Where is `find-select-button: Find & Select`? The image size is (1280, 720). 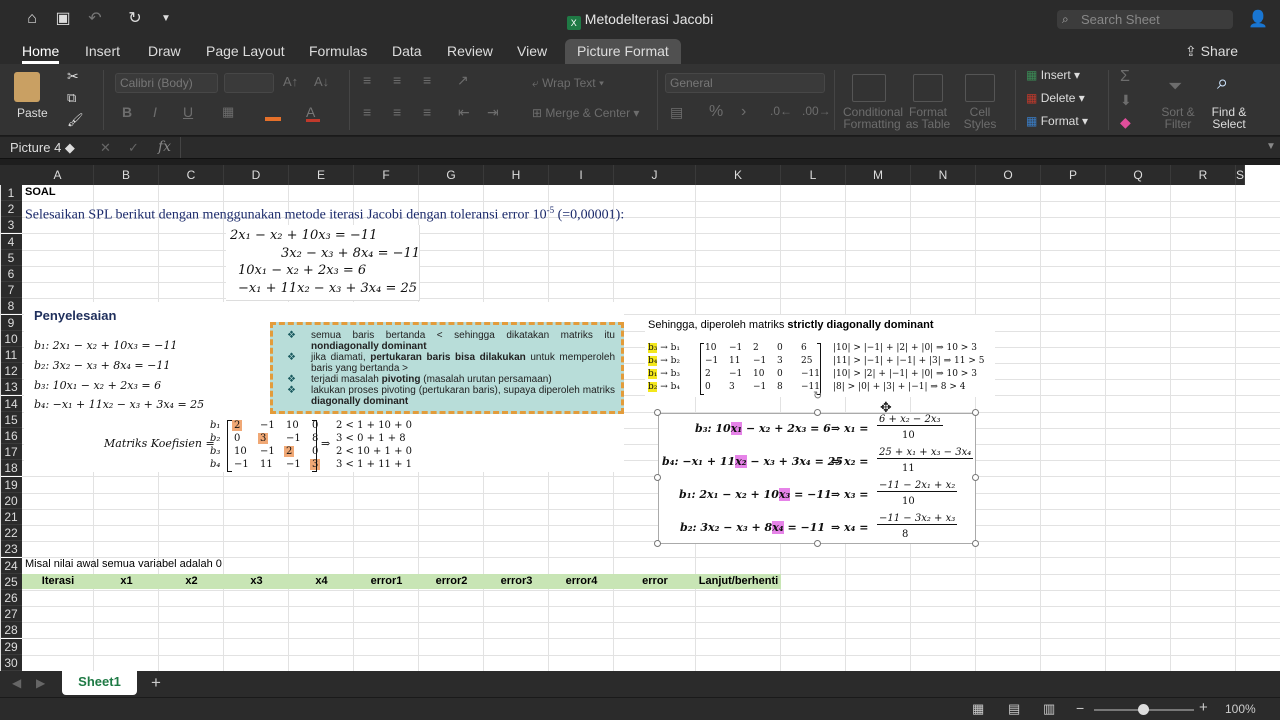
find-select-button: Find & Select is located at coordinates (1229, 118).